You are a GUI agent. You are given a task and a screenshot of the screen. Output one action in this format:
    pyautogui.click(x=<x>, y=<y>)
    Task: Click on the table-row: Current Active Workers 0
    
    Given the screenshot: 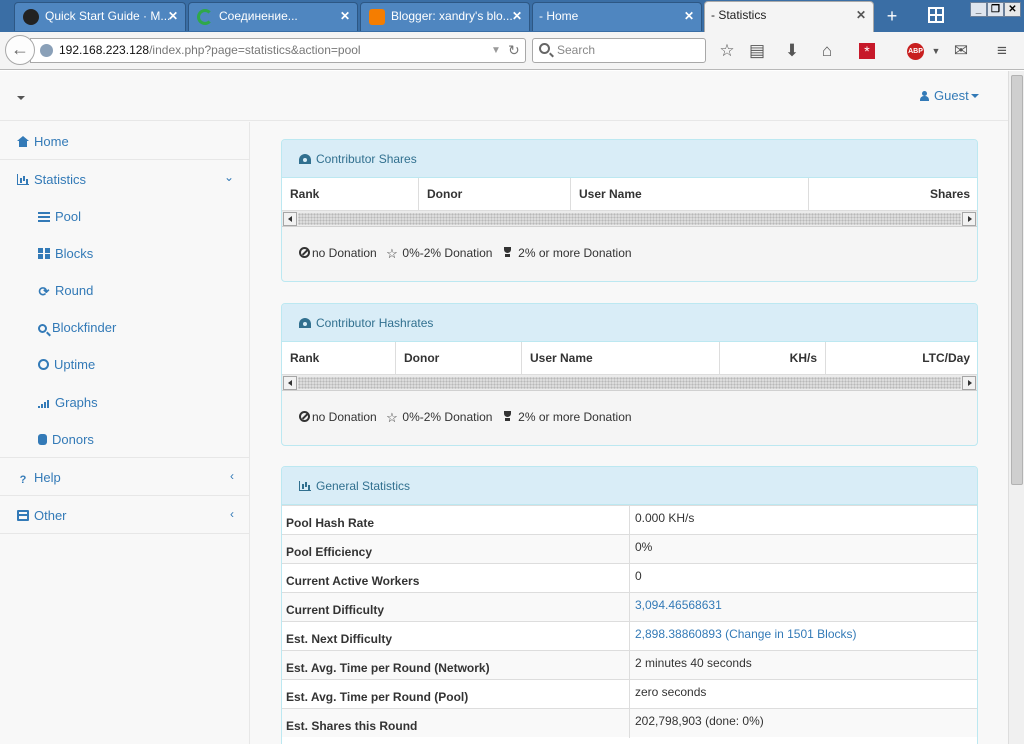 What is the action you would take?
    pyautogui.click(x=629, y=578)
    